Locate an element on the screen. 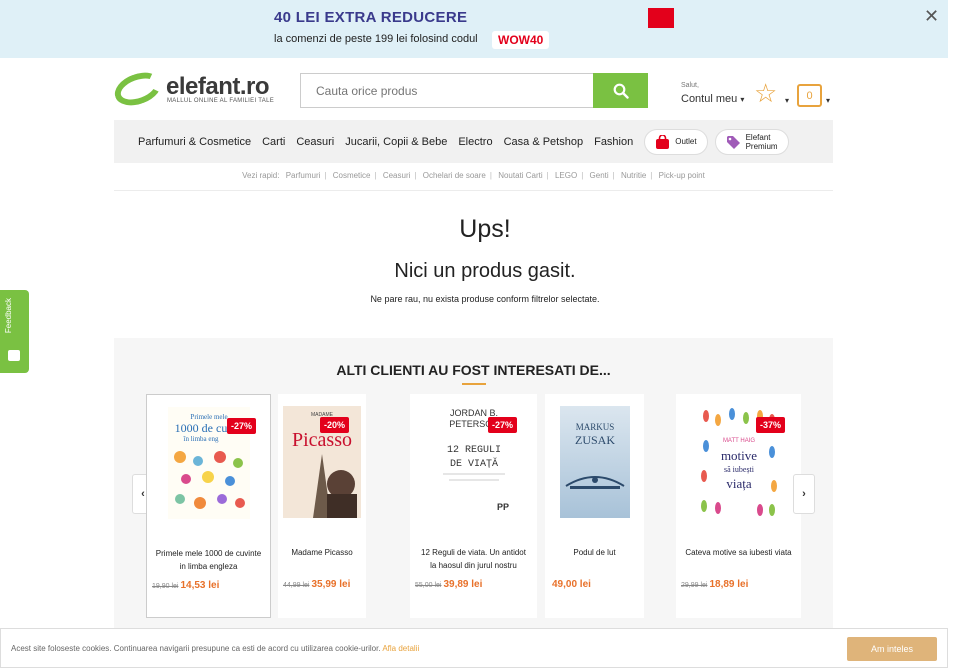 The width and height of the screenshot is (960, 668). logo-tagline: MALLUL ONLINE AL FAMILIEI TALE is located at coordinates (221, 101).